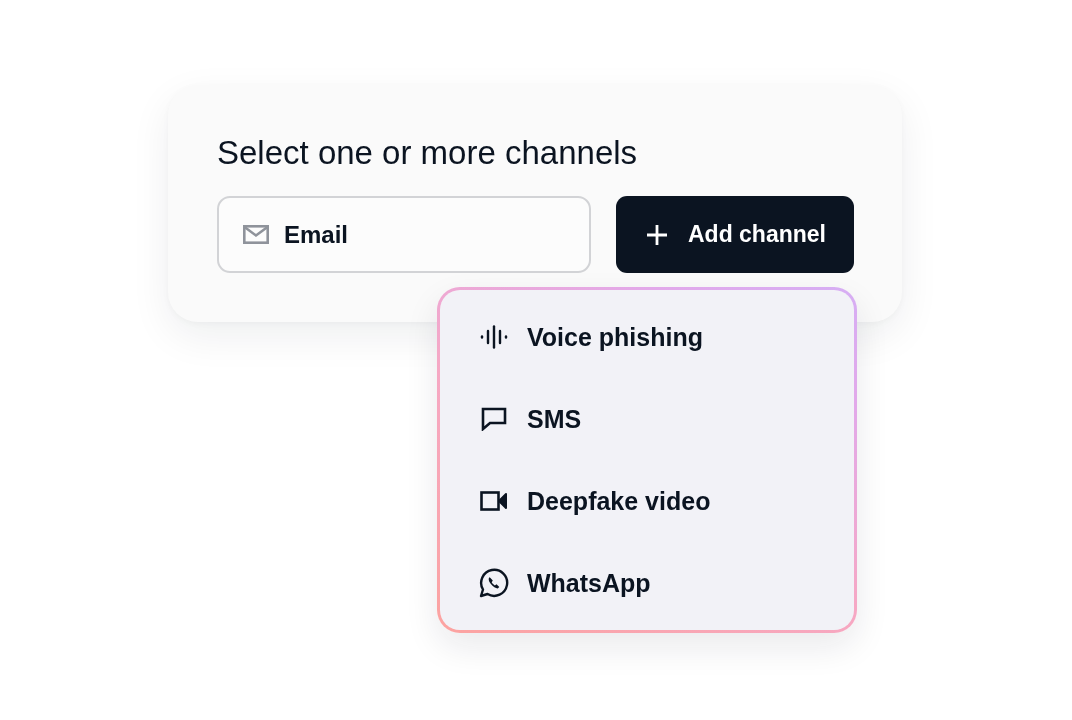 The height and width of the screenshot is (720, 1072). I want to click on card-title: Select one or more channels, so click(427, 153).